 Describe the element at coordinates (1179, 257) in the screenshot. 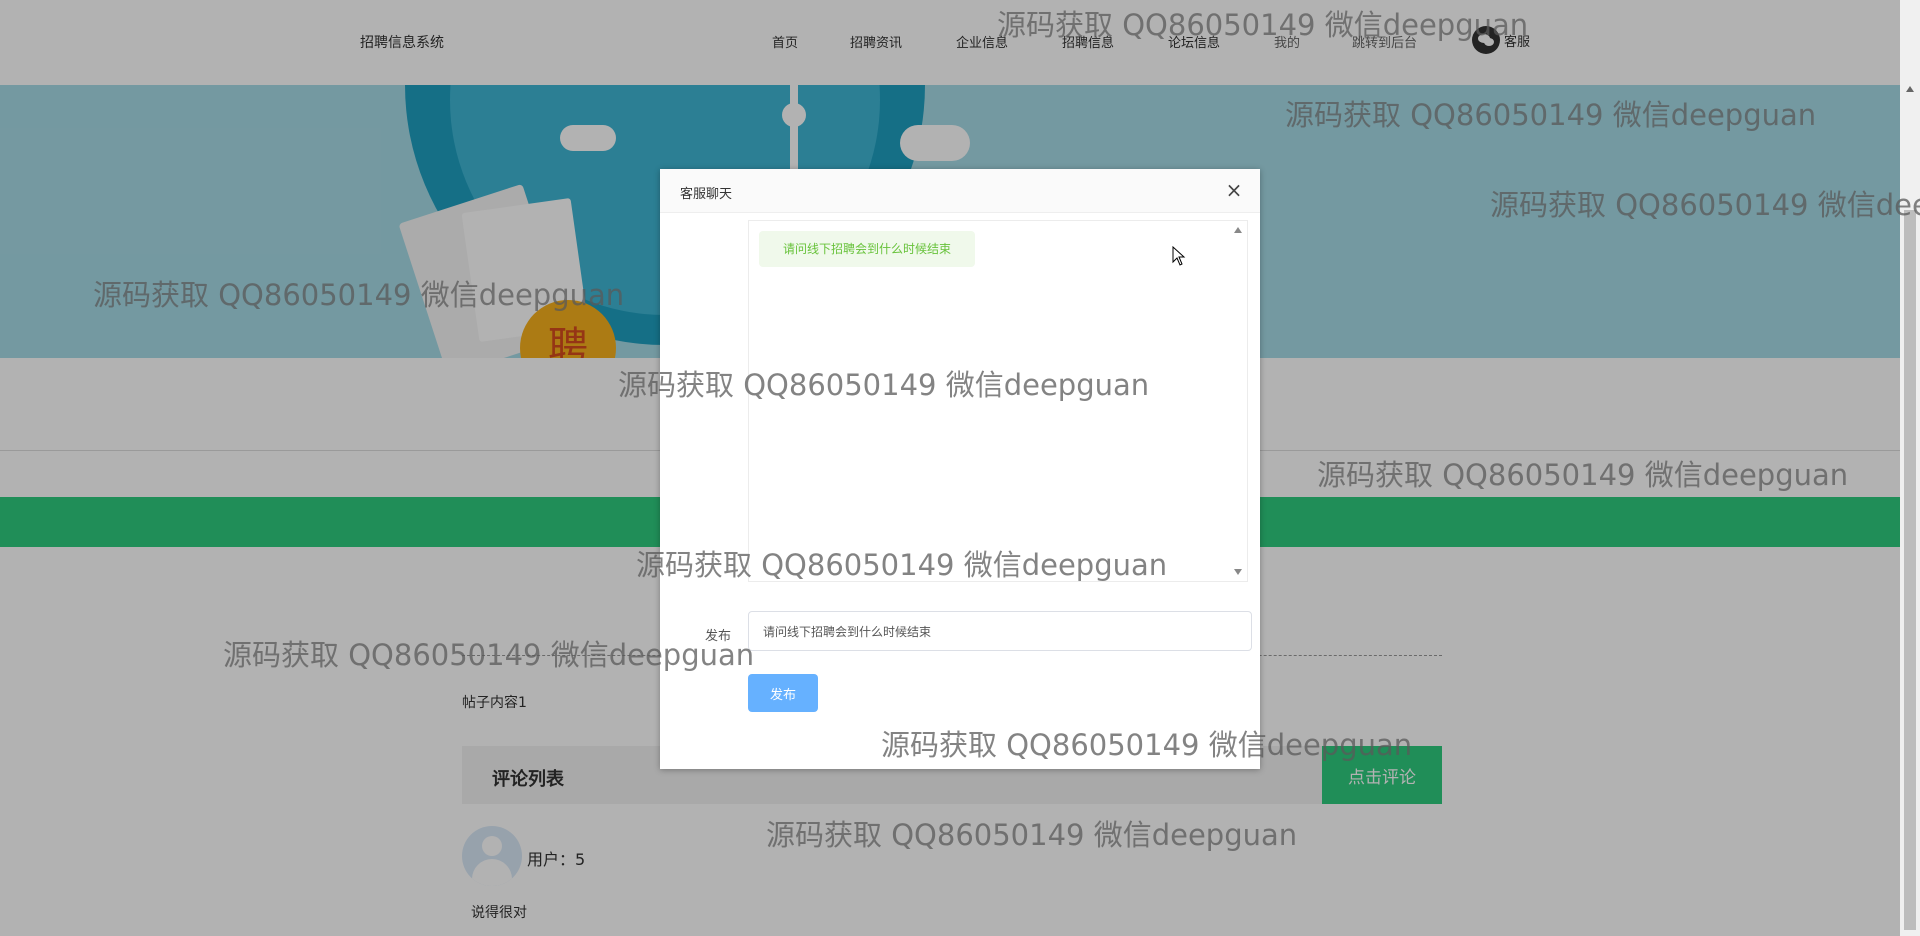

I see `mouse-cursor-icon` at that location.